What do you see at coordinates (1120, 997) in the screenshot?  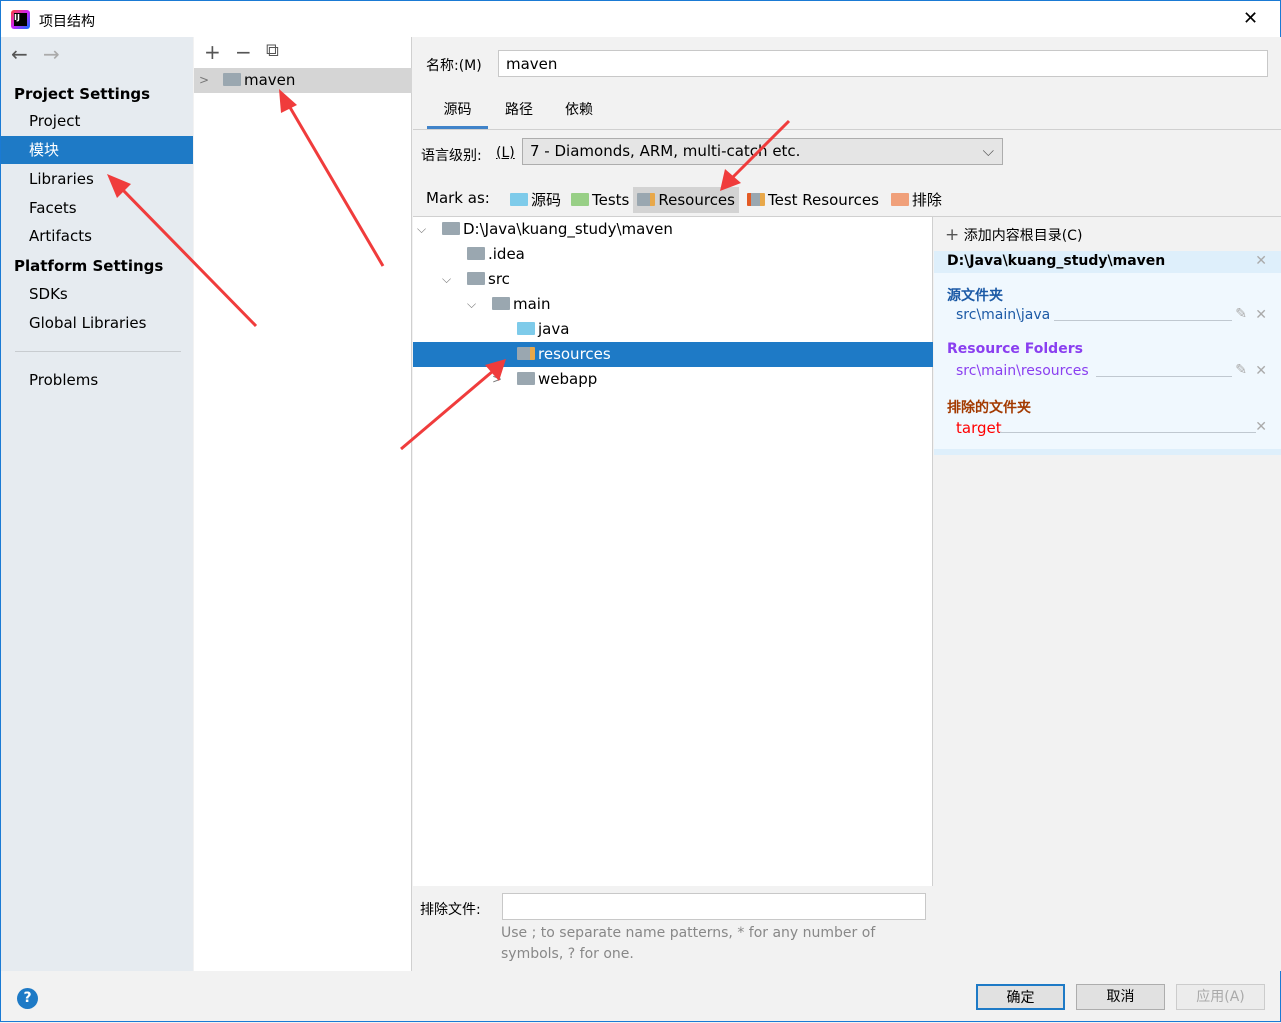 I see `cancel-button: 取消` at bounding box center [1120, 997].